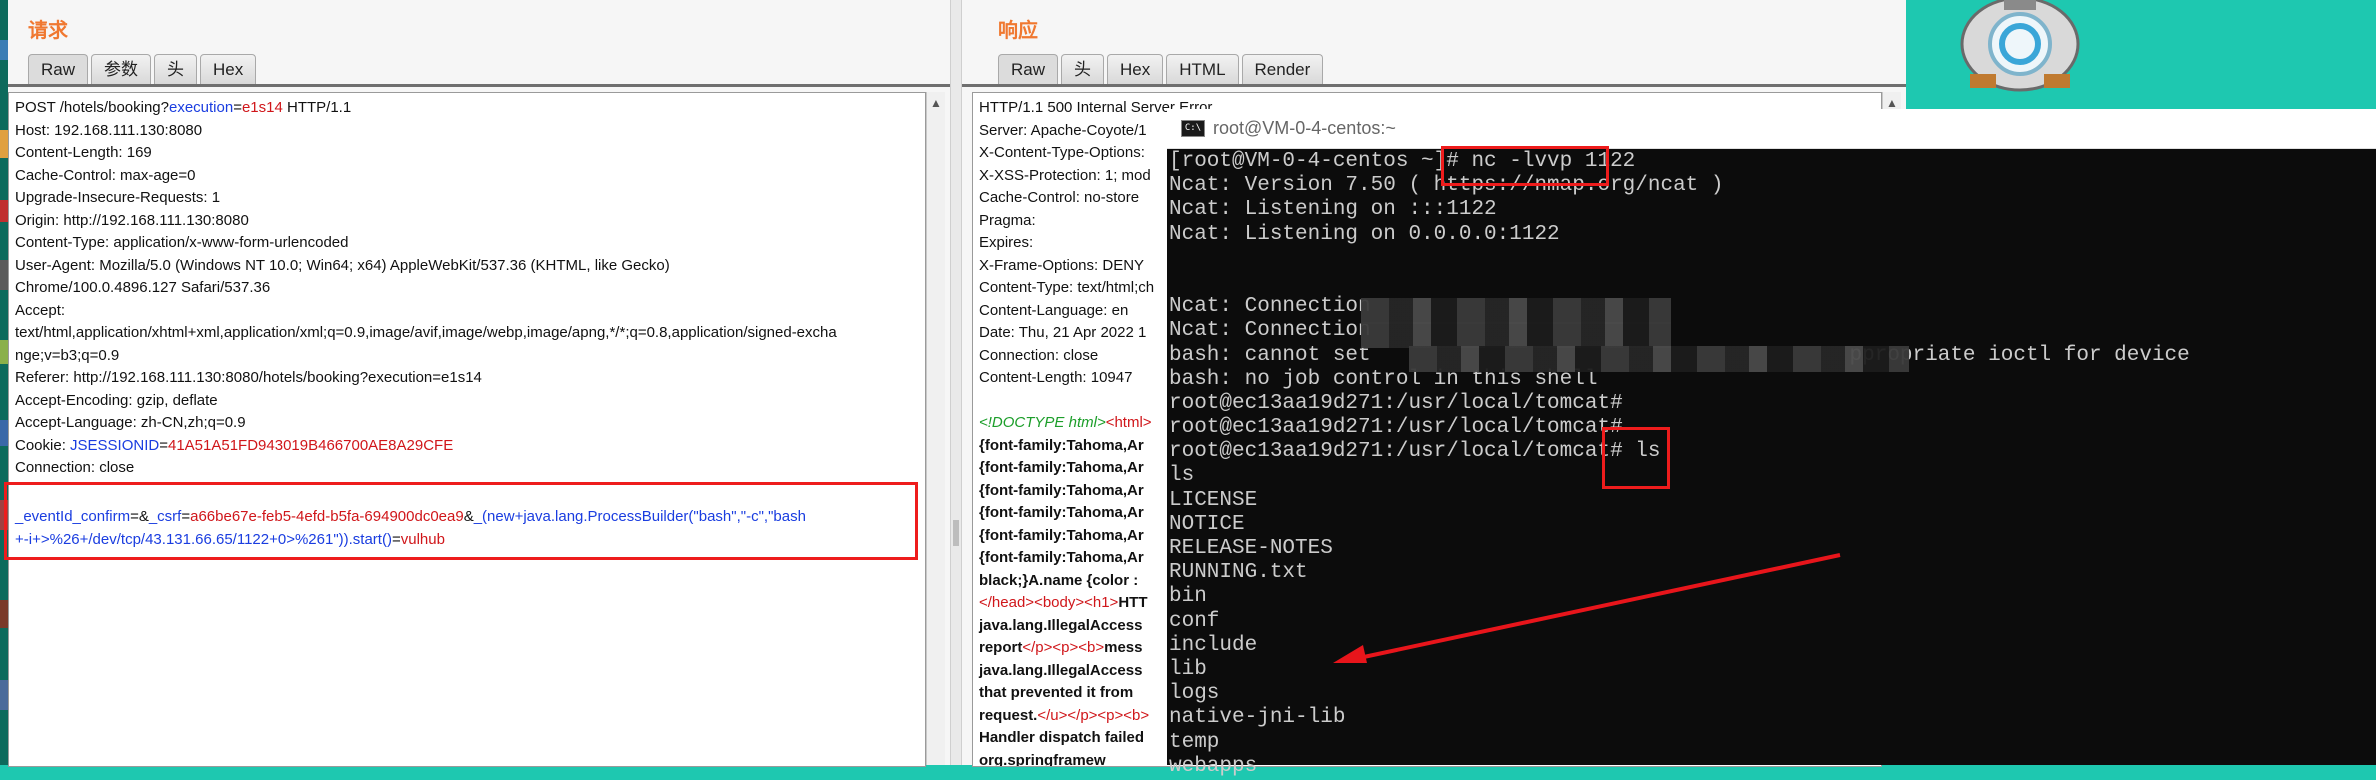 The image size is (2376, 780). What do you see at coordinates (1042, 422) in the screenshot?
I see `code-token: <!DOCTYPE html>` at bounding box center [1042, 422].